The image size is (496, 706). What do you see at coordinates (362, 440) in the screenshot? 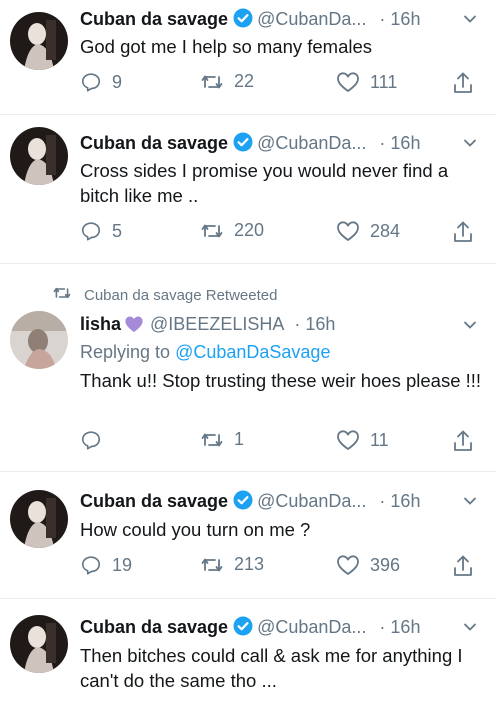
I see `like-button: 11` at bounding box center [362, 440].